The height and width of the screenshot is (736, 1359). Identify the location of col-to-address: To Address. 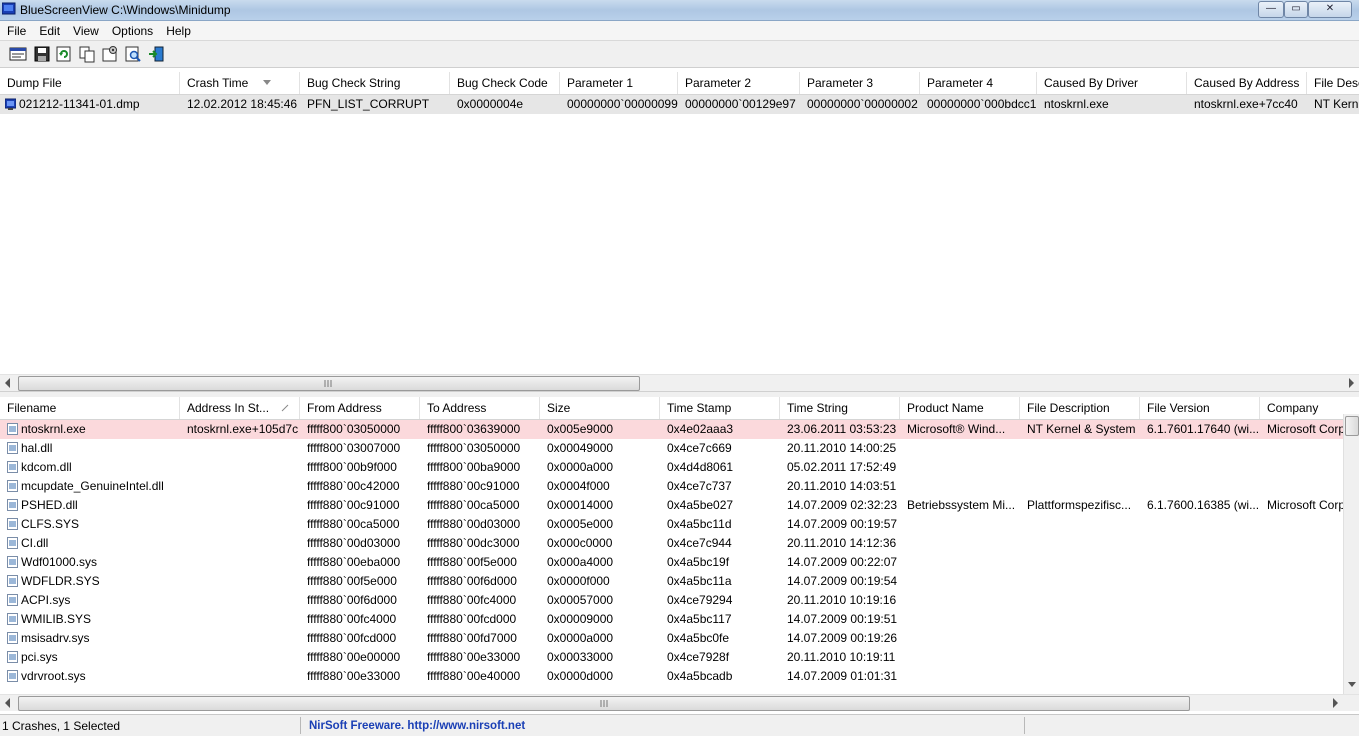
(480, 408).